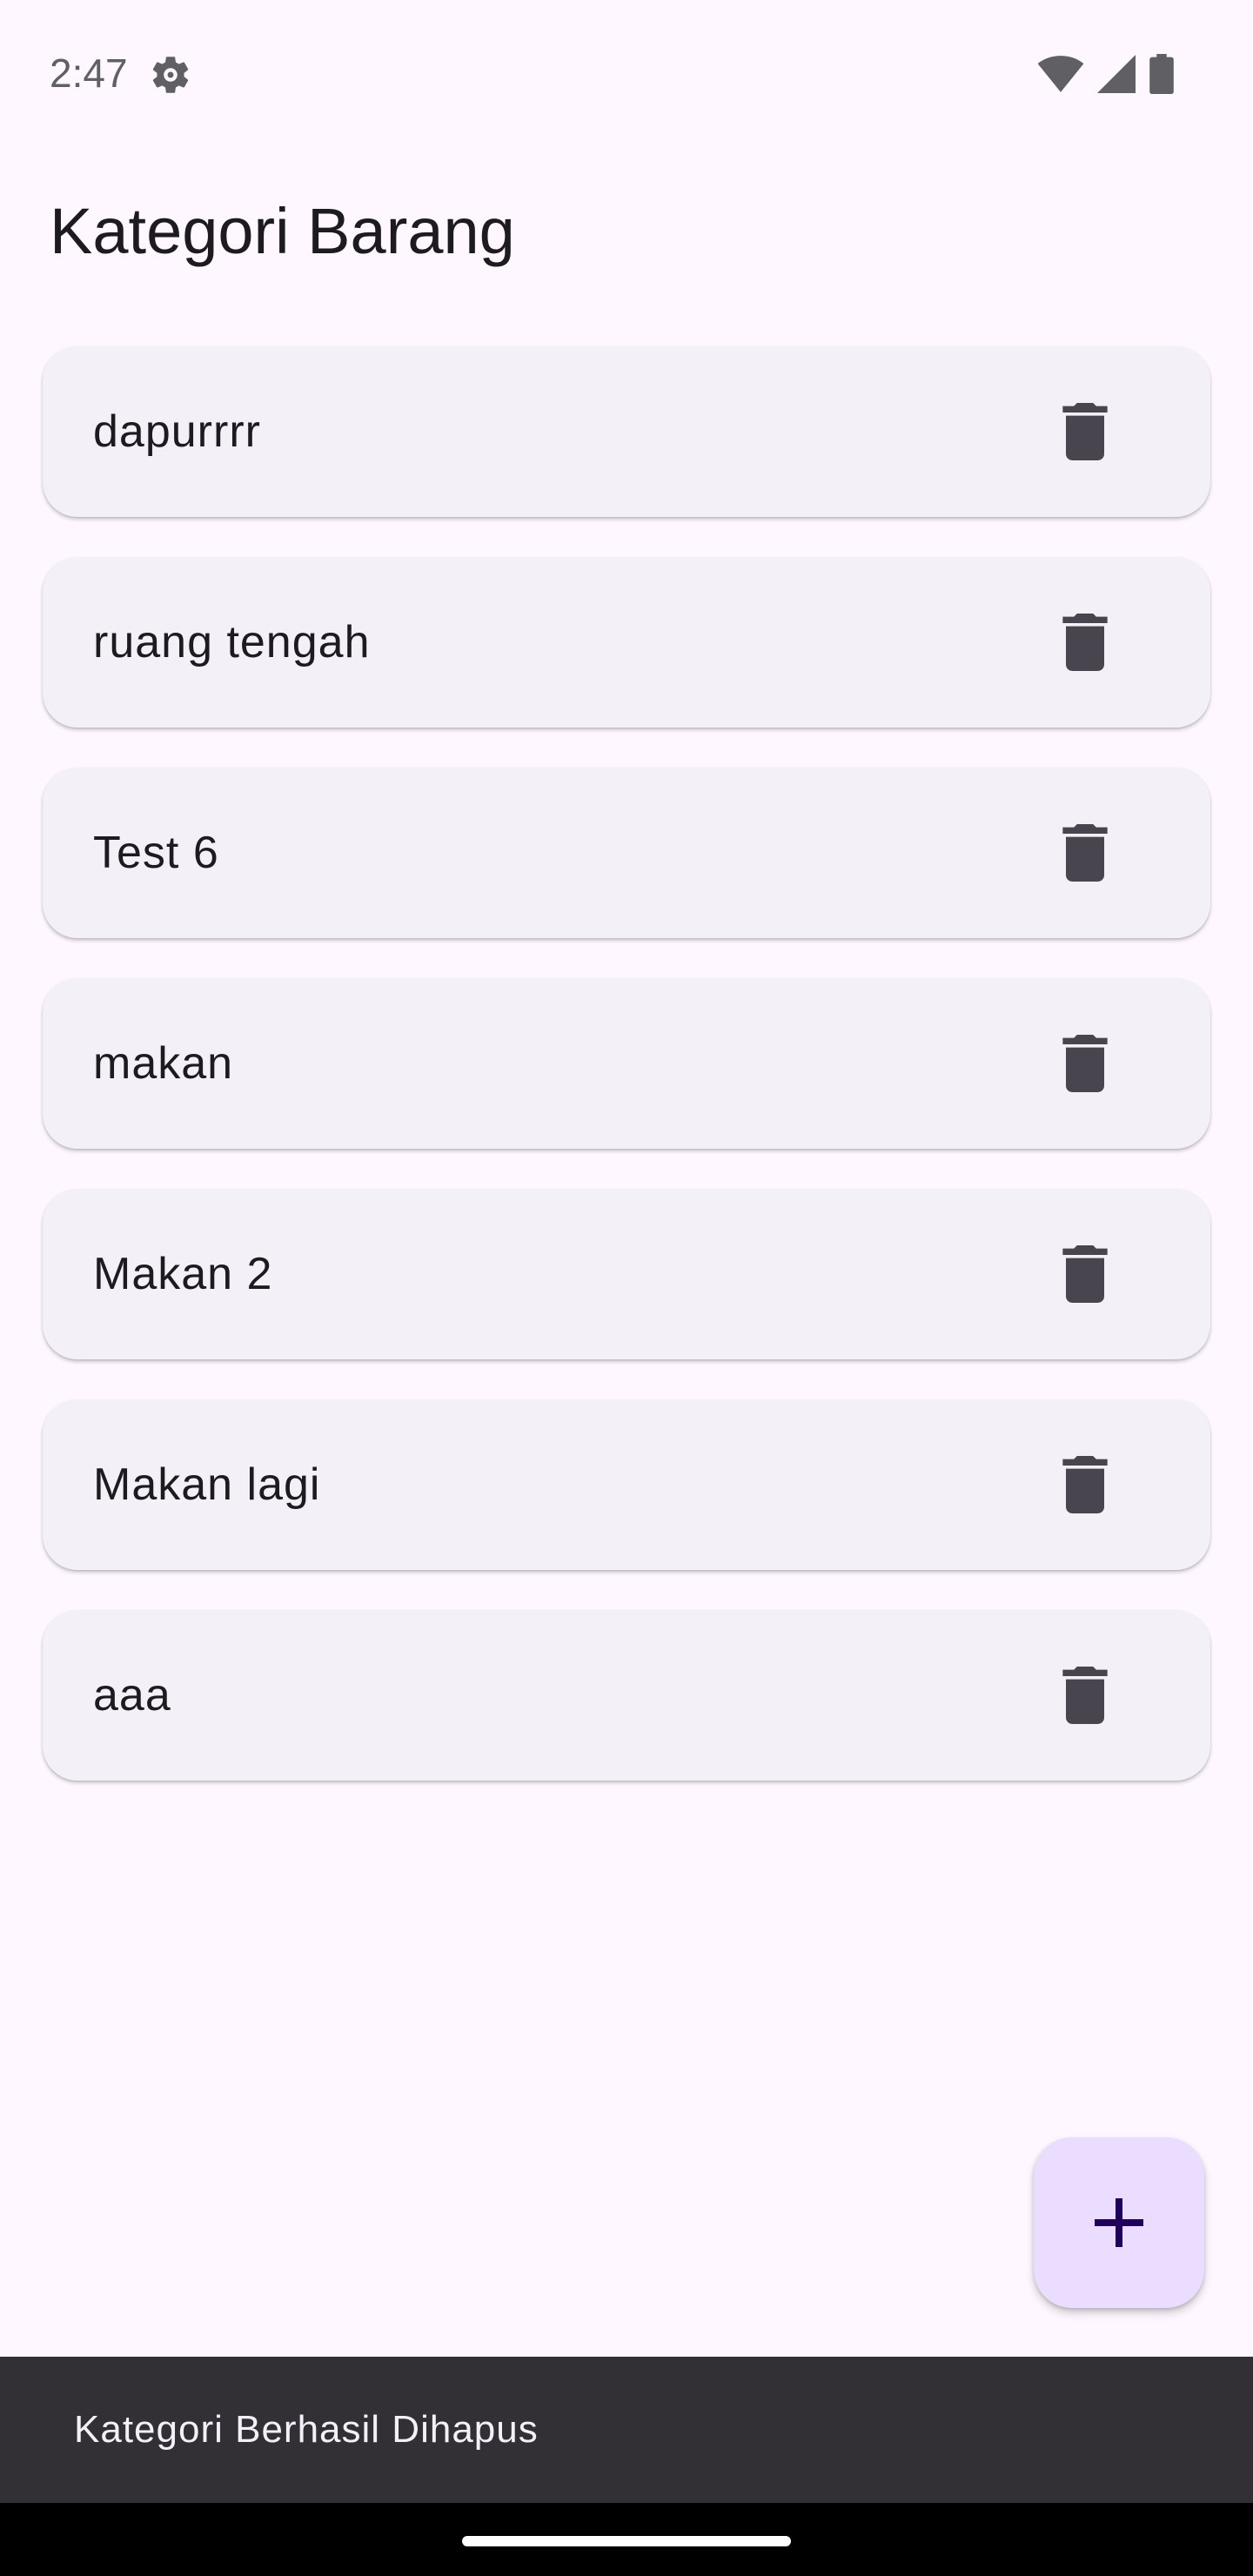 The image size is (1253, 2576). Describe the element at coordinates (626, 74) in the screenshot. I see `status-bar: 2:47` at that location.